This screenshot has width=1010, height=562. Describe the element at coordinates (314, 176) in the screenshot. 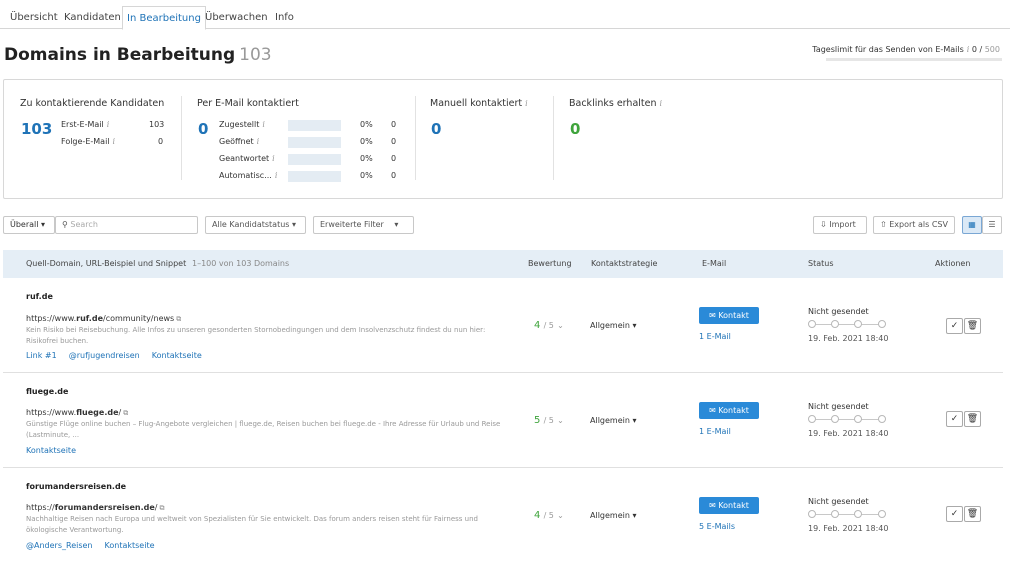

I see `auto-bar` at that location.